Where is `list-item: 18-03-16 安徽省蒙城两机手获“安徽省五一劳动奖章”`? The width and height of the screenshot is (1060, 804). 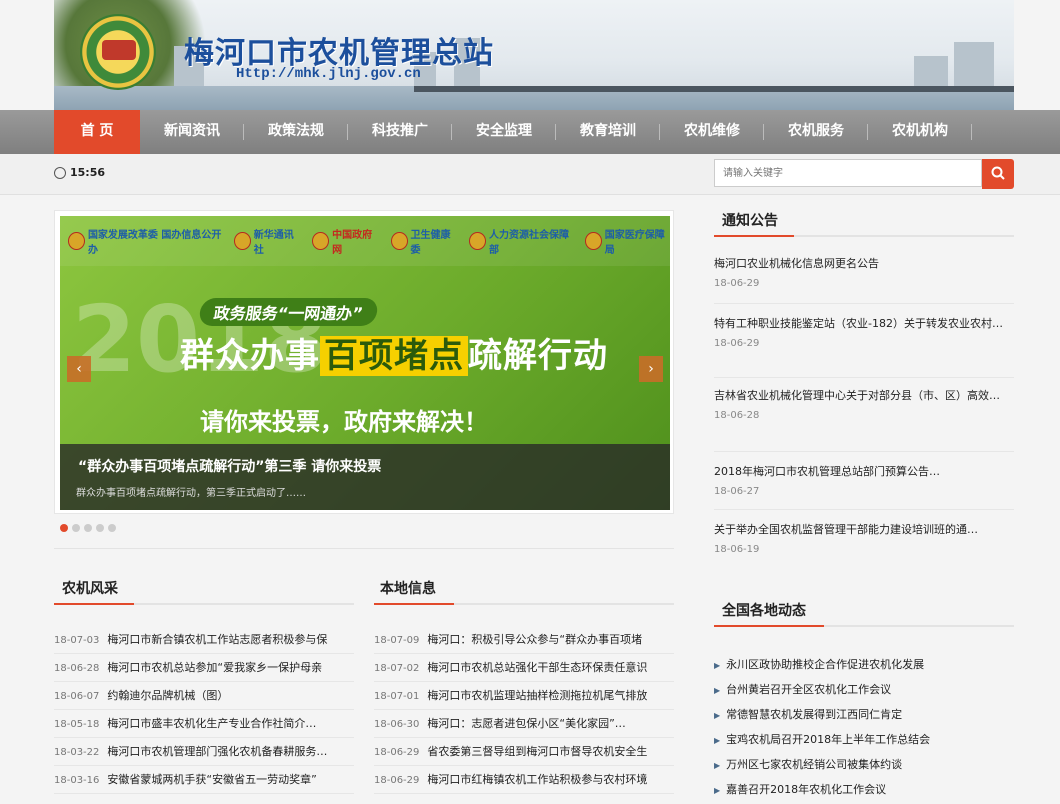
list-item: 18-03-16 安徽省蒙城两机手获“安徽省五一劳动奖章” is located at coordinates (204, 780).